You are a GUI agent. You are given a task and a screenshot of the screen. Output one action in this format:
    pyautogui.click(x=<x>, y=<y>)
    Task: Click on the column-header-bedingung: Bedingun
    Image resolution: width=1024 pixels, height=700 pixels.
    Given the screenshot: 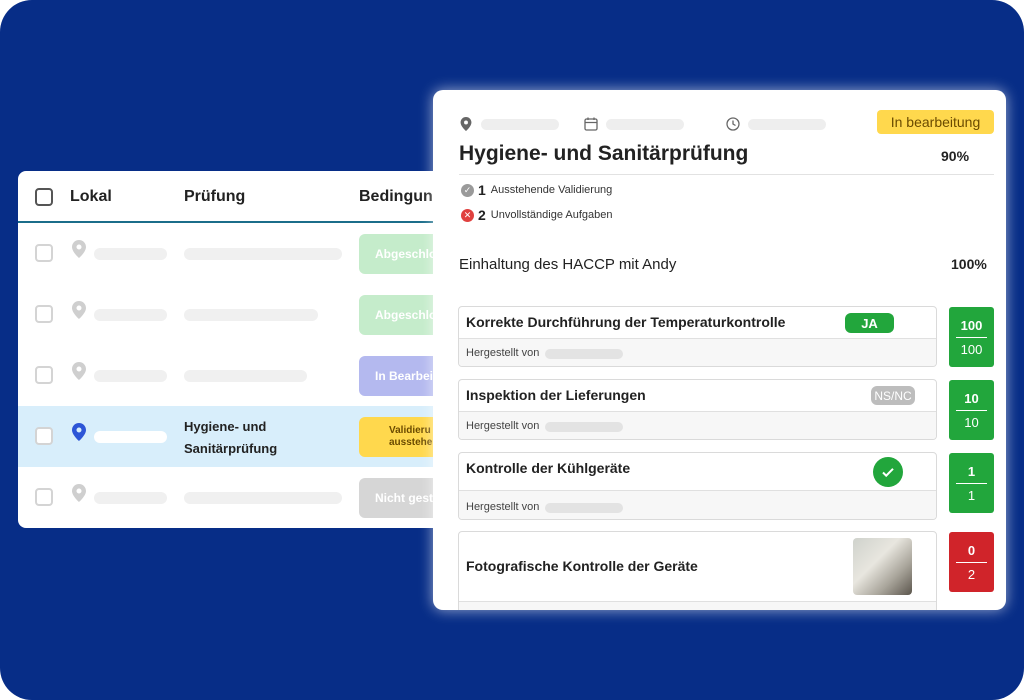 What is the action you would take?
    pyautogui.click(x=396, y=197)
    